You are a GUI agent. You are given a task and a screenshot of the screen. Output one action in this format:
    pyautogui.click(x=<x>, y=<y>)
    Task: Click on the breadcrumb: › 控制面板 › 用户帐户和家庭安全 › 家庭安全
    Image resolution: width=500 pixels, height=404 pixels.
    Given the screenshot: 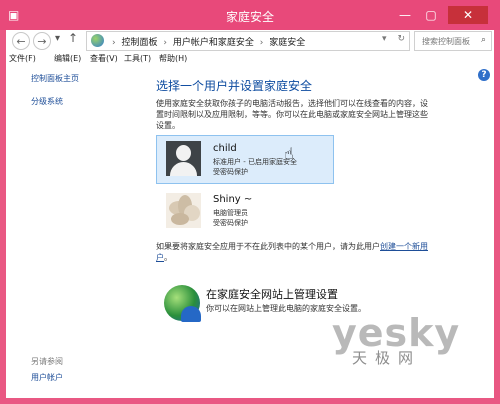 What is the action you would take?
    pyautogui.click(x=207, y=41)
    